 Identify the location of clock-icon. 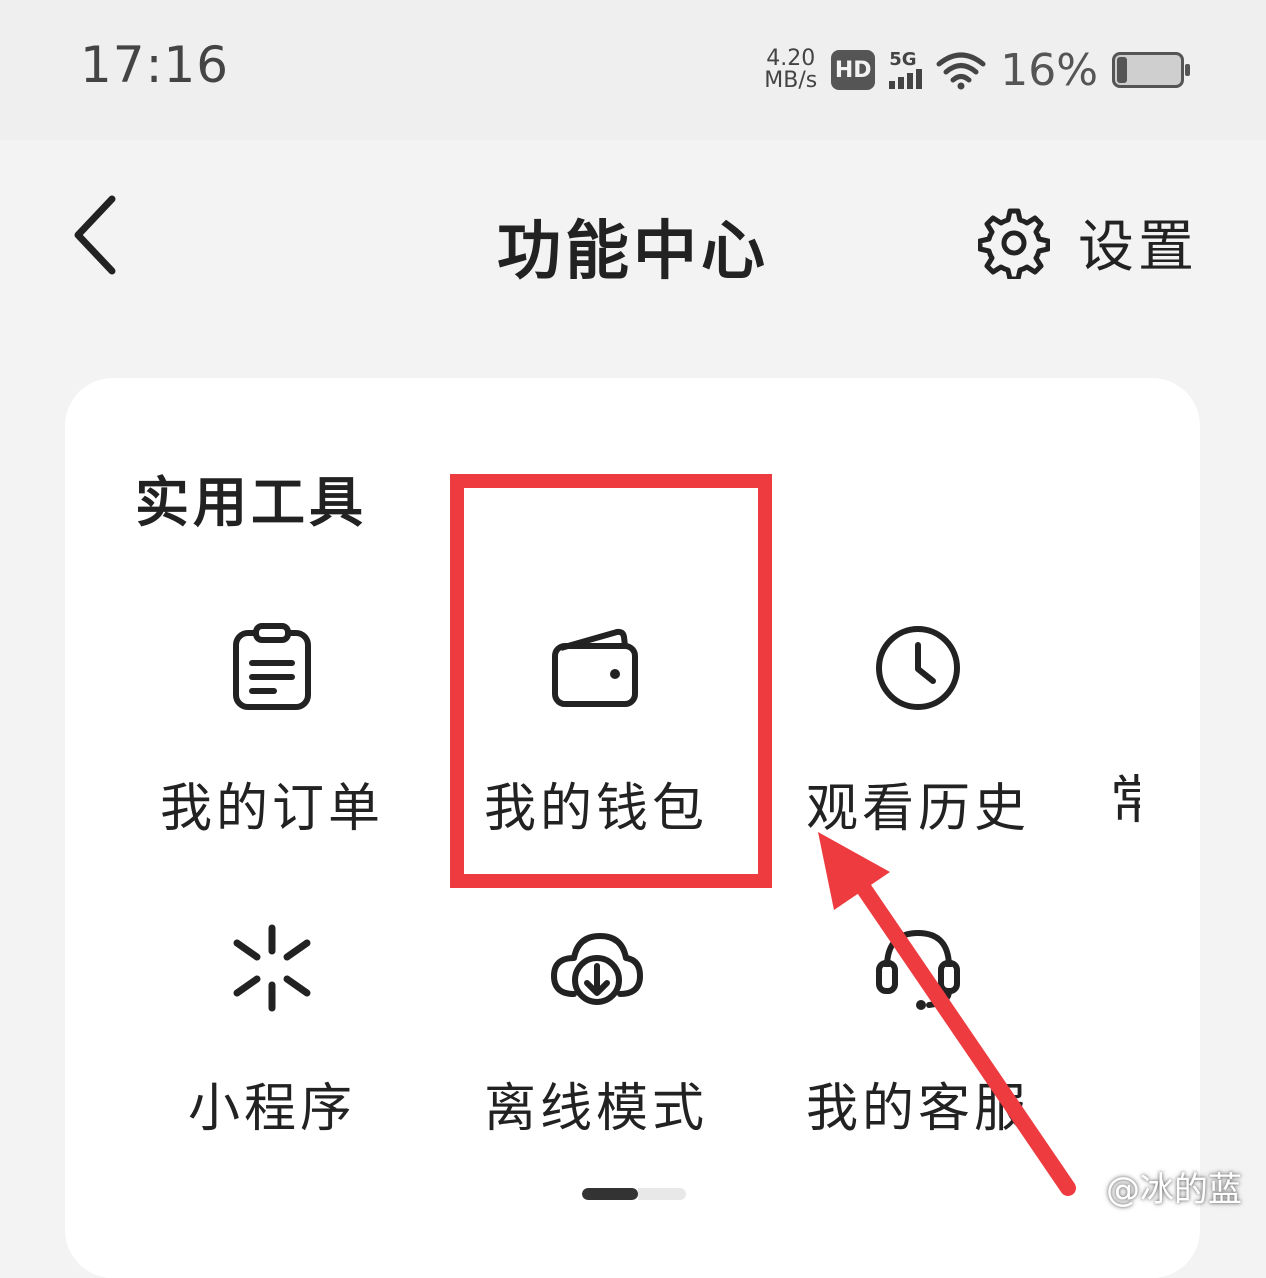
(918, 668).